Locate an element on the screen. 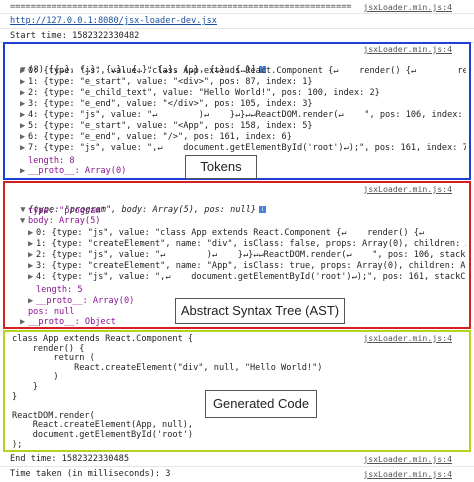 The width and height of the screenshot is (474, 482). ast-proto-array: ▶ __proto__: Array(0) is located at coordinates (81, 301).